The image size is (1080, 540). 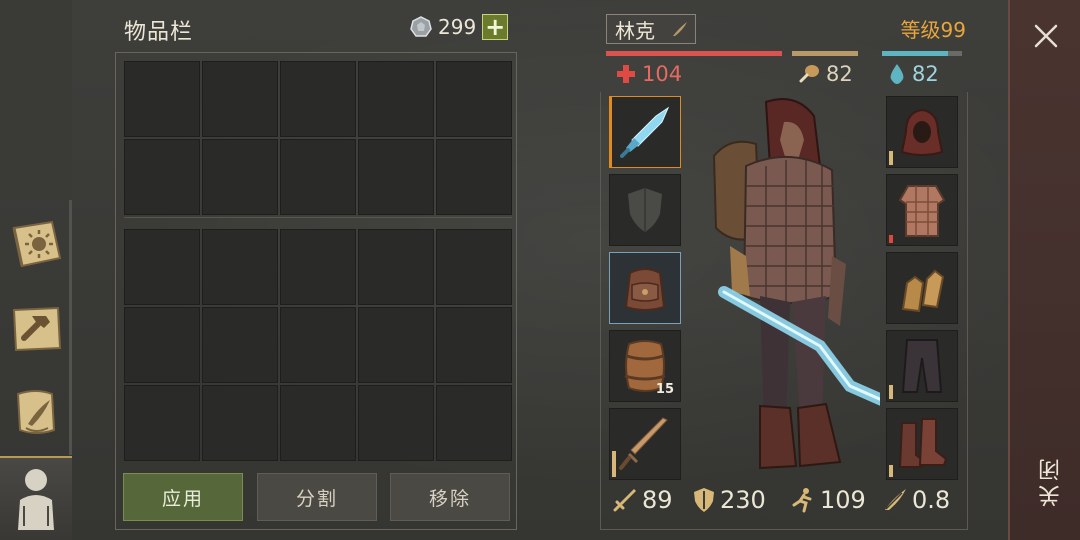 I want to click on ammo-slot: 15, so click(x=645, y=366).